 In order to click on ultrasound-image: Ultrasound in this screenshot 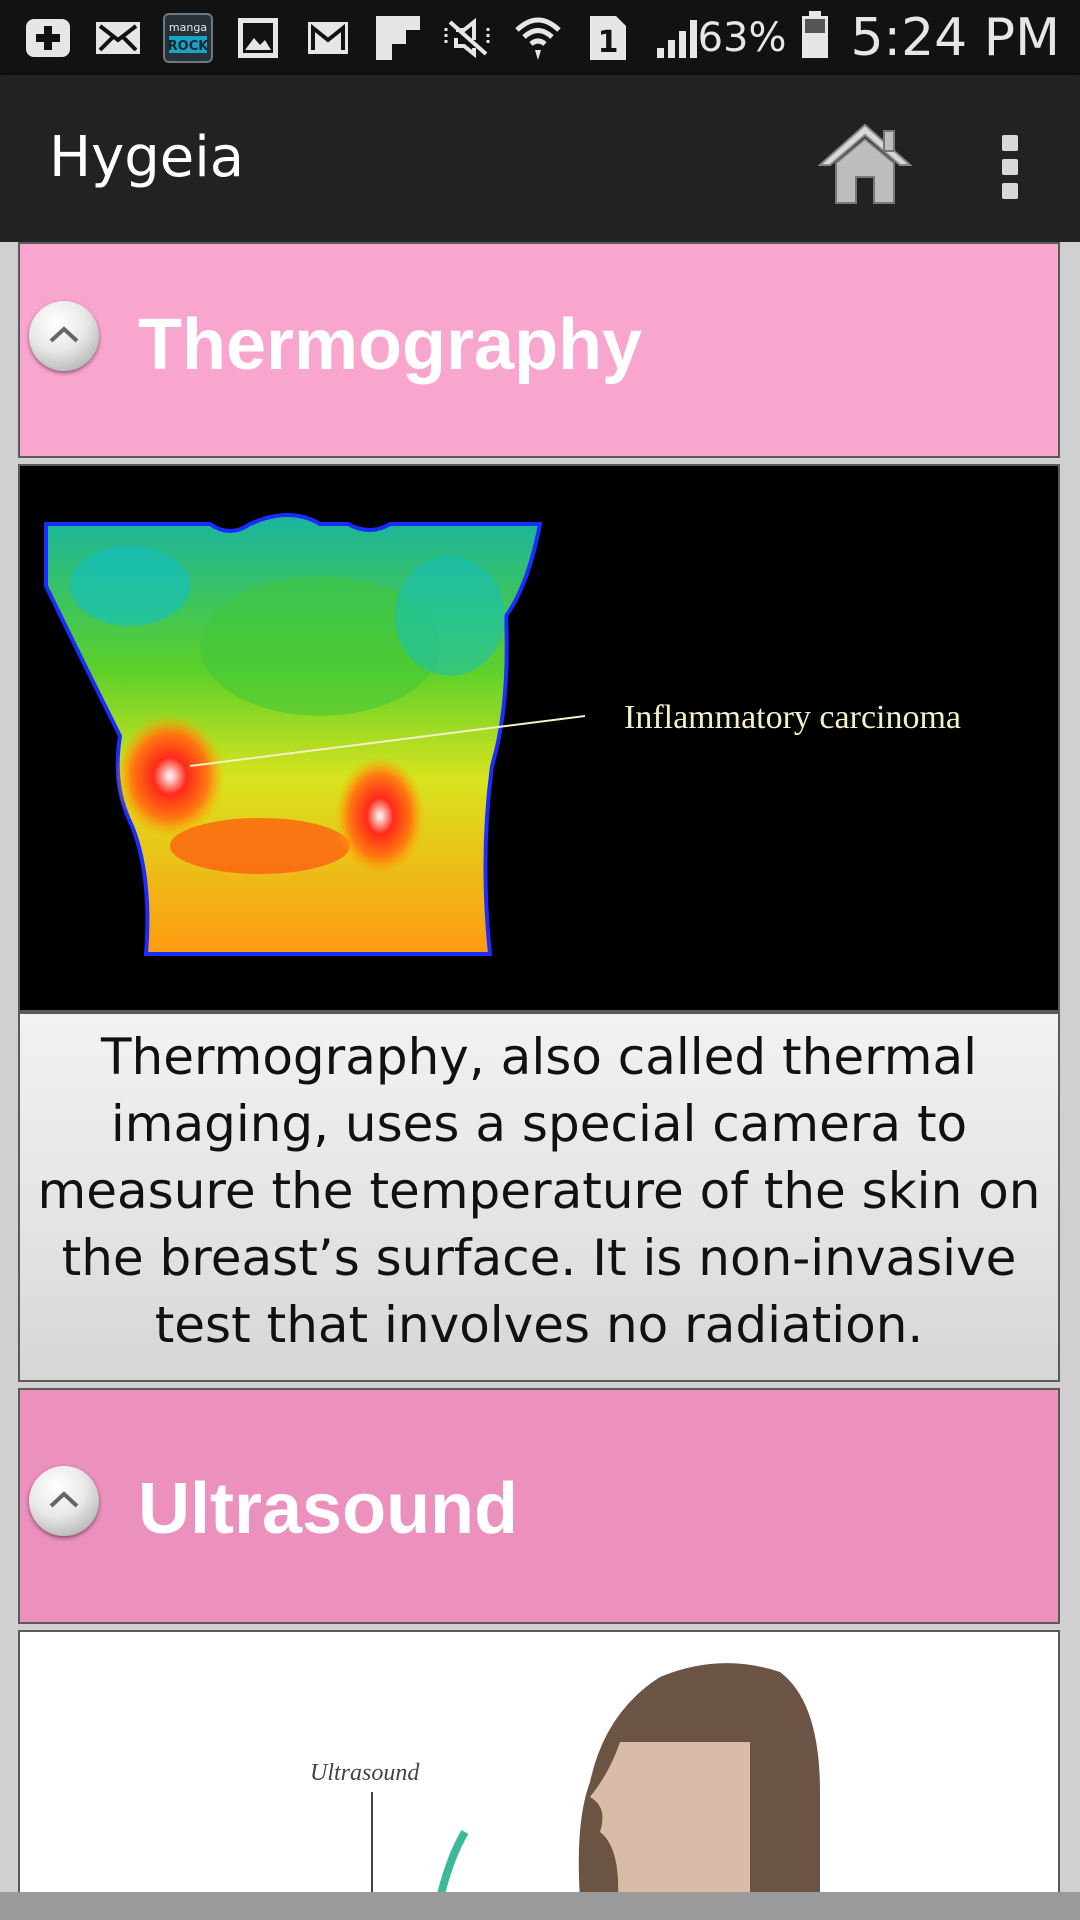, I will do `click(539, 1761)`.